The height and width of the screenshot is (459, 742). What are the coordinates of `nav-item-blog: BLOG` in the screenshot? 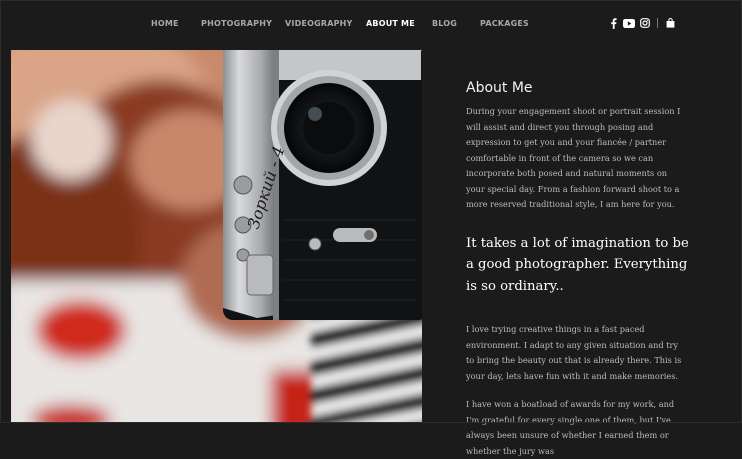 It's located at (444, 23).